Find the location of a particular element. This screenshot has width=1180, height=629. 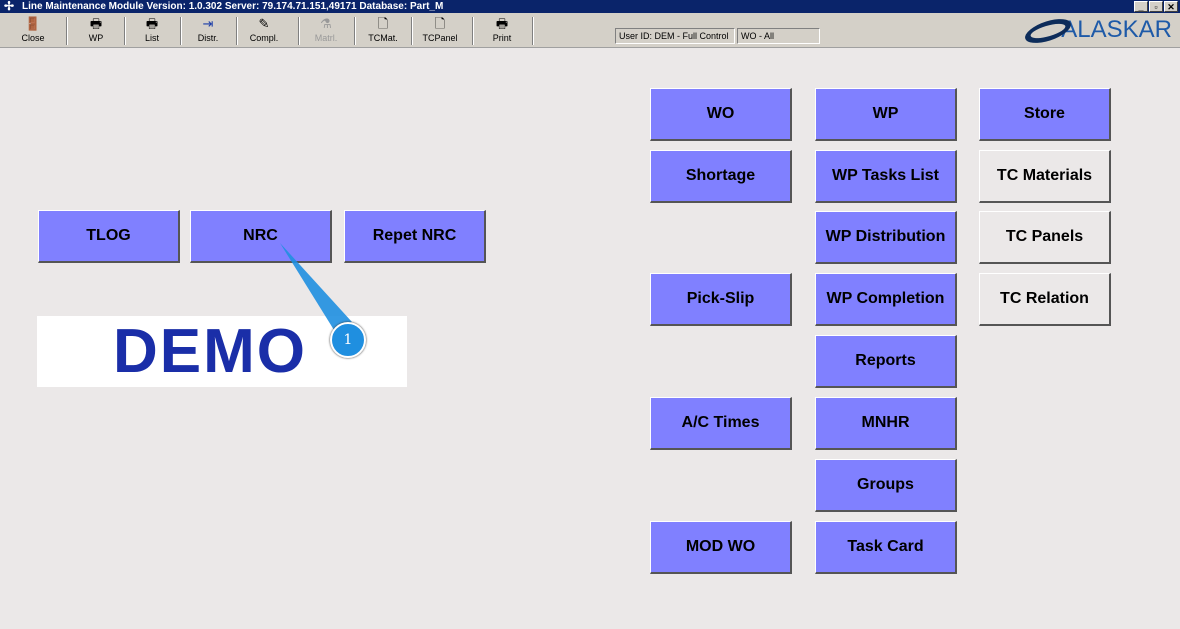

wp-completion-button: WP Completion is located at coordinates (886, 299).